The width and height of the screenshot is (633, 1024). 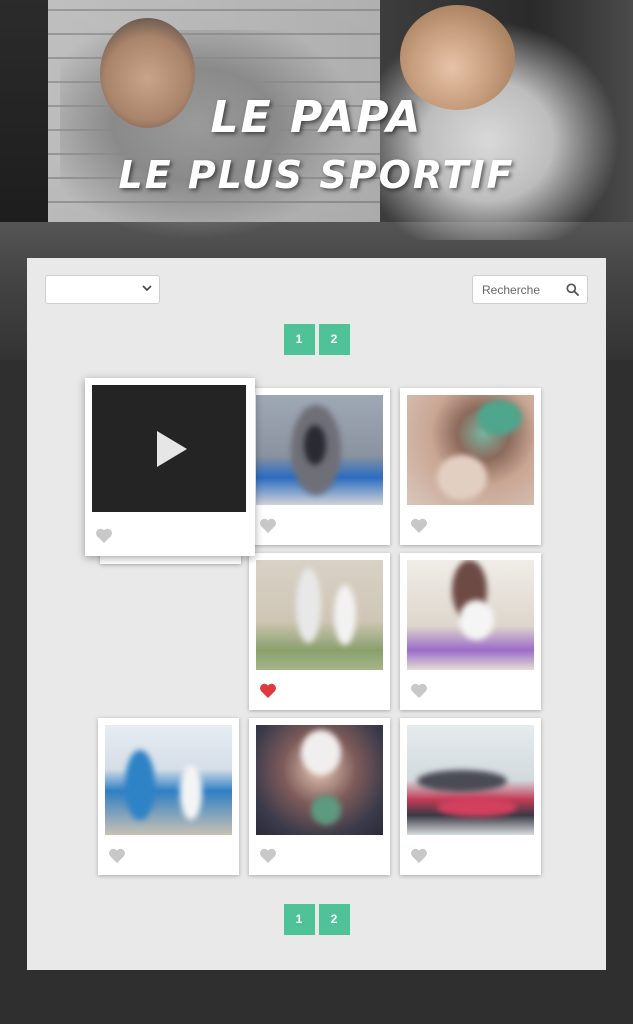 I want to click on pagination-bottom: 12, so click(x=316, y=919).